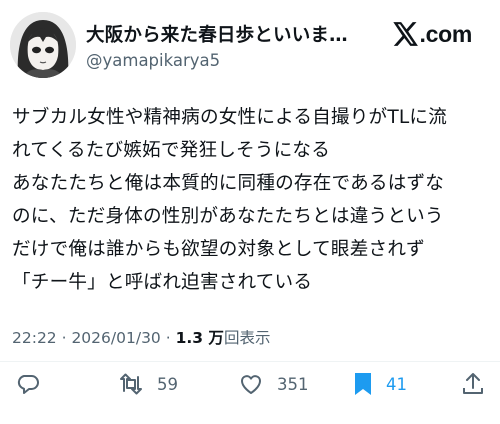  I want to click on like-icon, so click(251, 384).